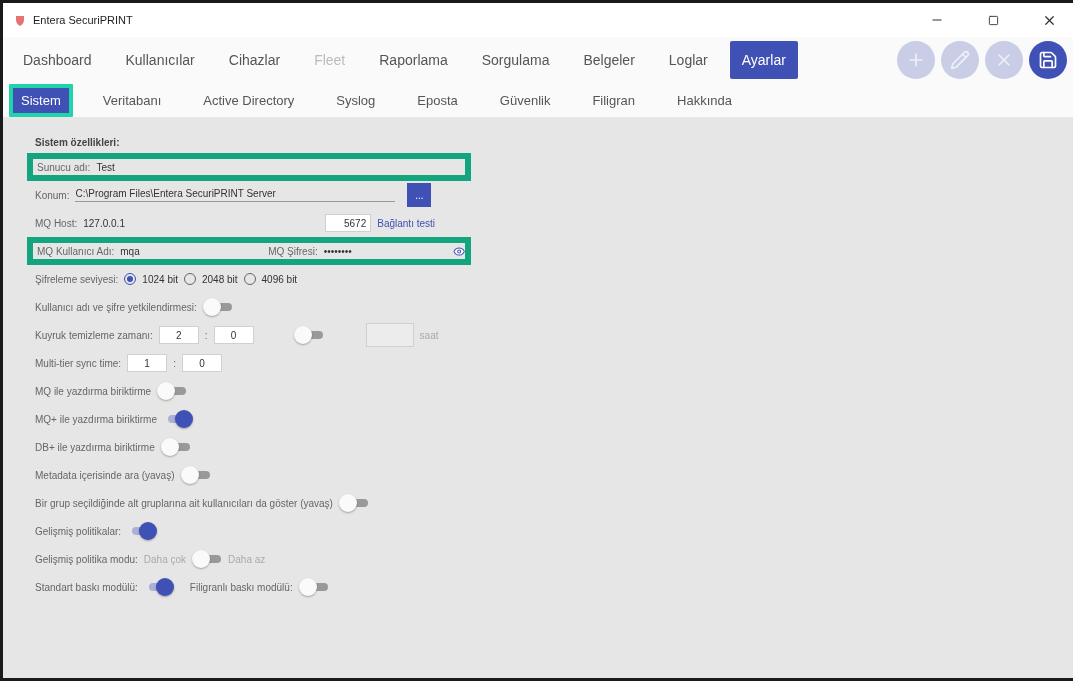 Image resolution: width=1073 pixels, height=681 pixels. Describe the element at coordinates (78, 531) in the screenshot. I see `setting-label: Gelişmiş politikalar:` at that location.